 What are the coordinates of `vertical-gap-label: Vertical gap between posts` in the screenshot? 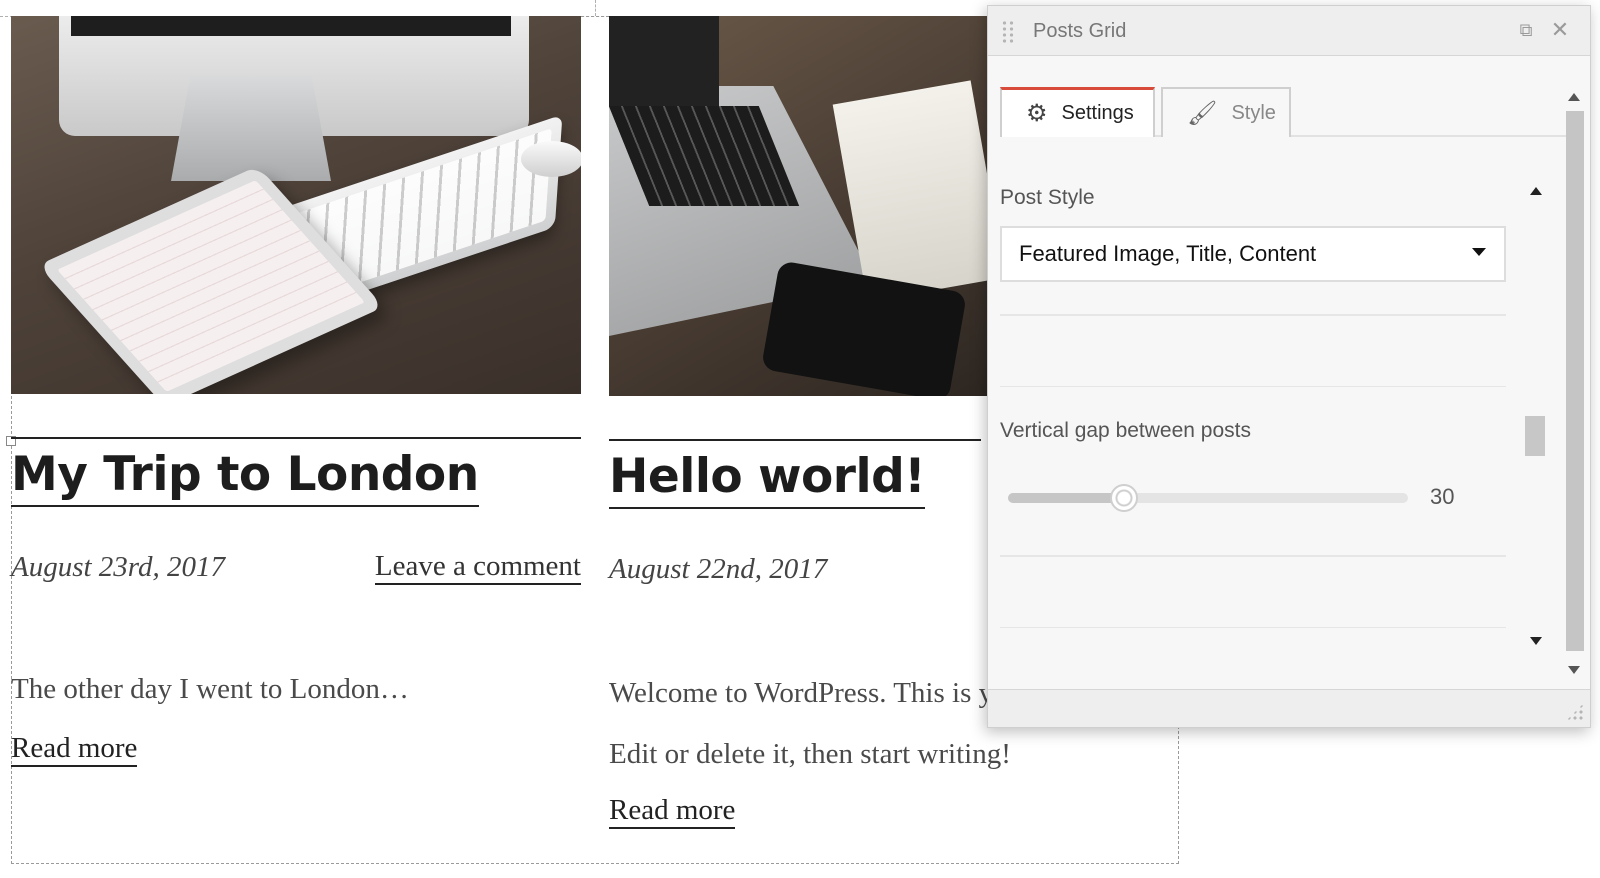 It's located at (1125, 430).